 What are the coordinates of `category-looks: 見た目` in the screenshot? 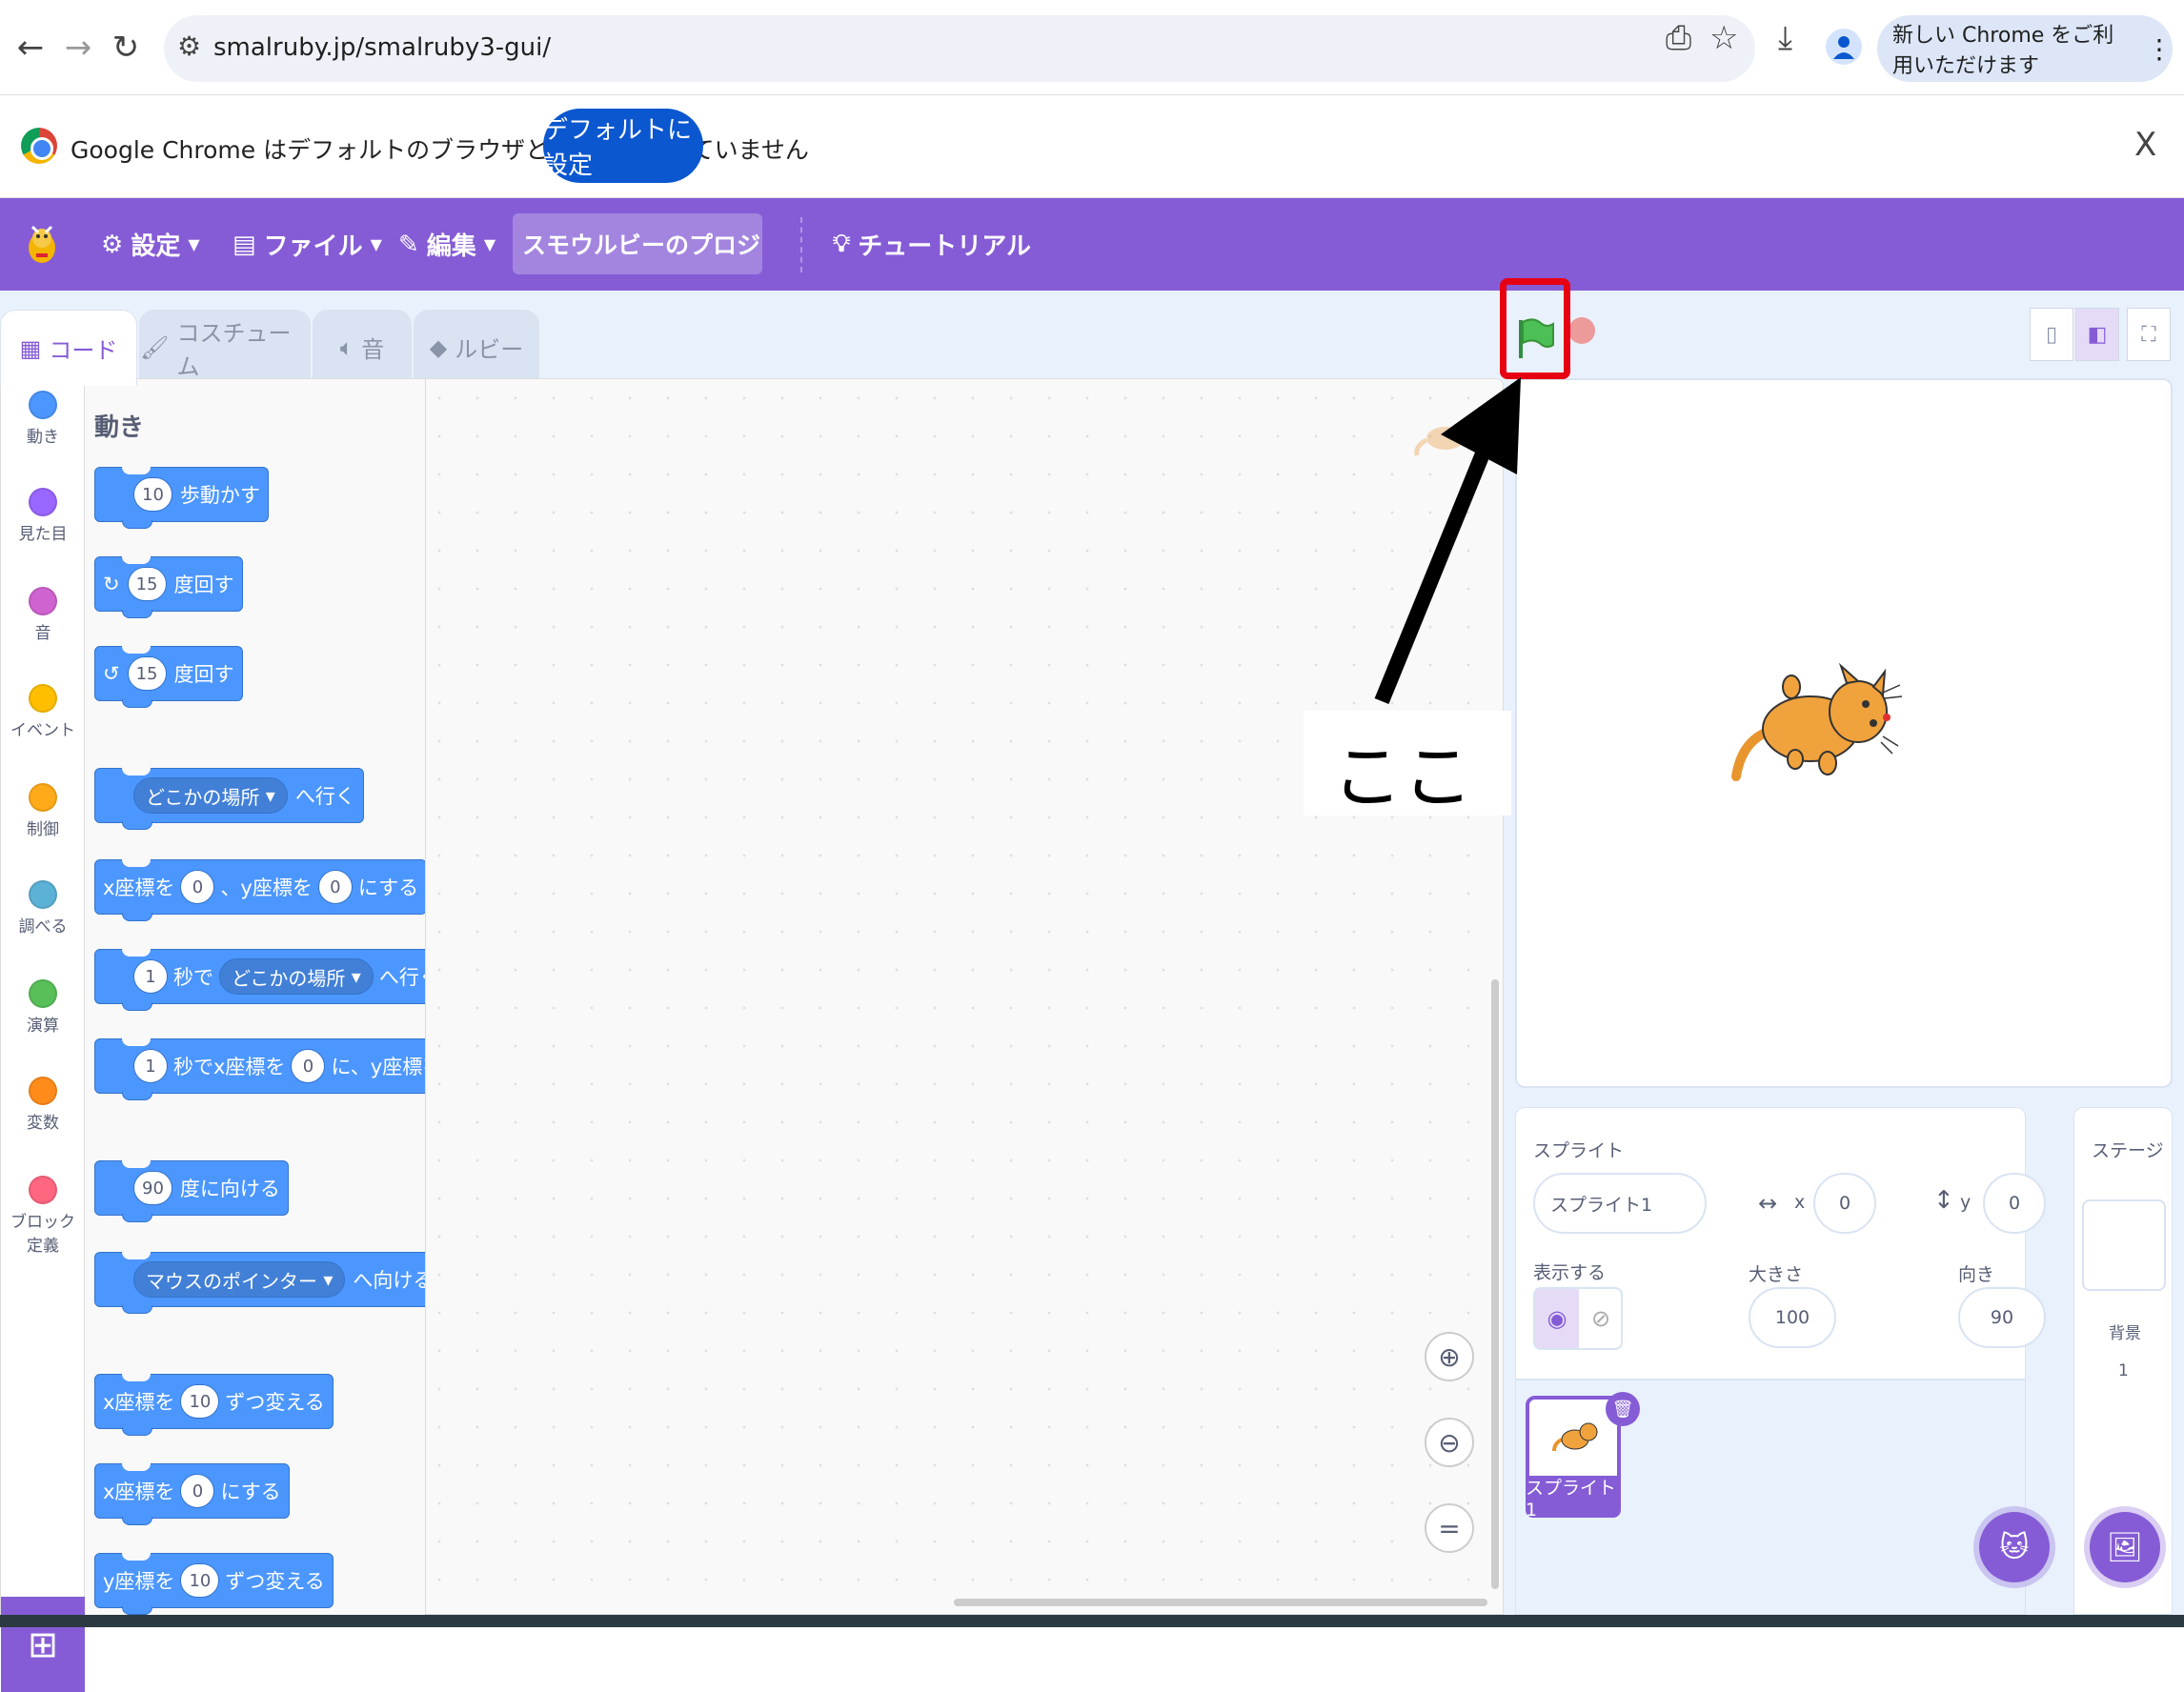 It's located at (43, 516).